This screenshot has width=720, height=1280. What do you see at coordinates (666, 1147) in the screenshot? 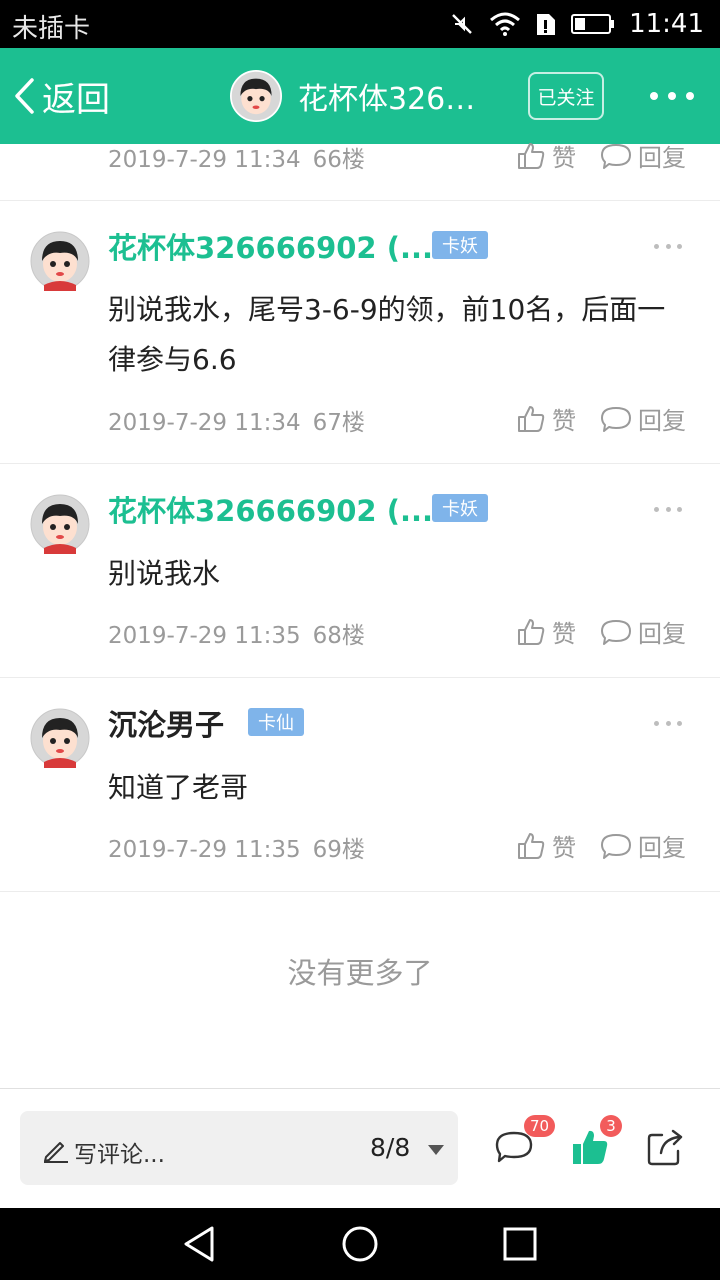
I see `share-icon` at bounding box center [666, 1147].